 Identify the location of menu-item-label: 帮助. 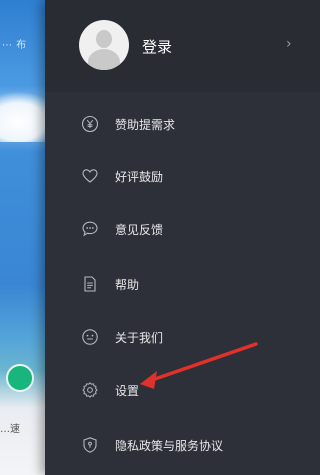
(127, 284).